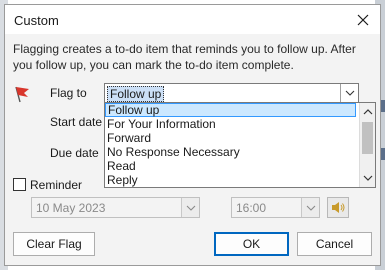 Image resolution: width=385 pixels, height=270 pixels. I want to click on option-forward: Forward, so click(231, 138).